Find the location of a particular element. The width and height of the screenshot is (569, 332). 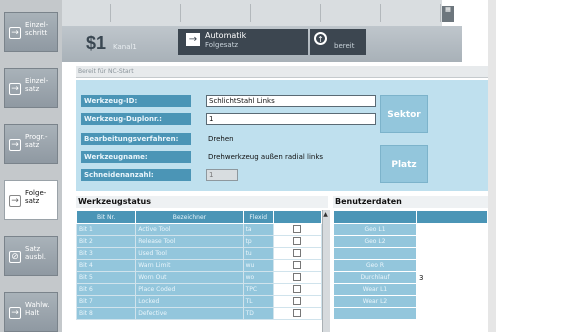

softkey-label: Satz ausbl. is located at coordinates (35, 253).